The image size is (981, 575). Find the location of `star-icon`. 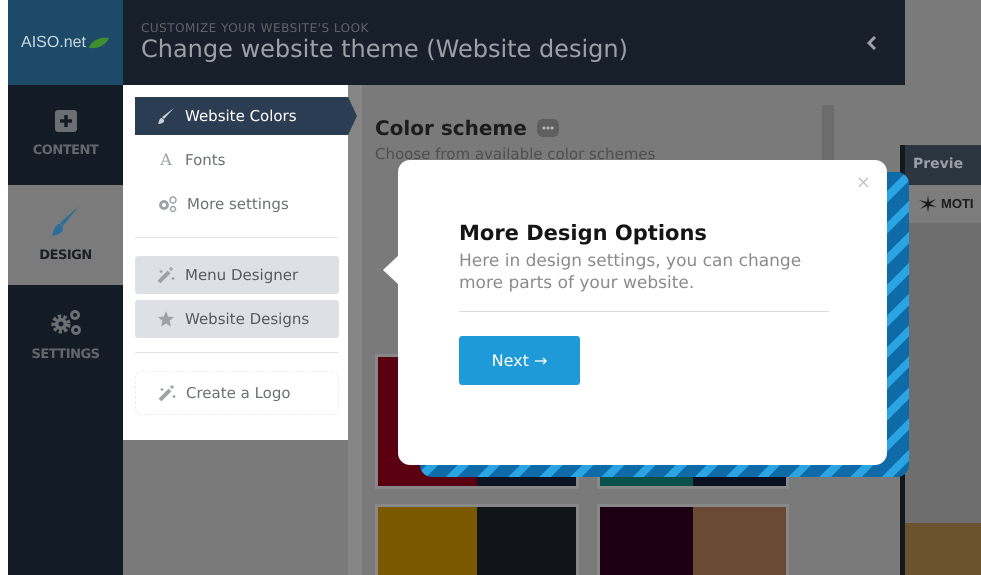

star-icon is located at coordinates (166, 319).